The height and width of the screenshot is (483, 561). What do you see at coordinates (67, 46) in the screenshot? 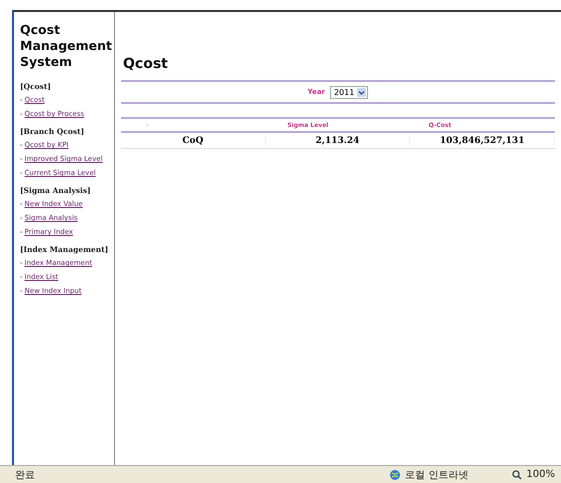
I see `site-title: Qcost Management System` at bounding box center [67, 46].